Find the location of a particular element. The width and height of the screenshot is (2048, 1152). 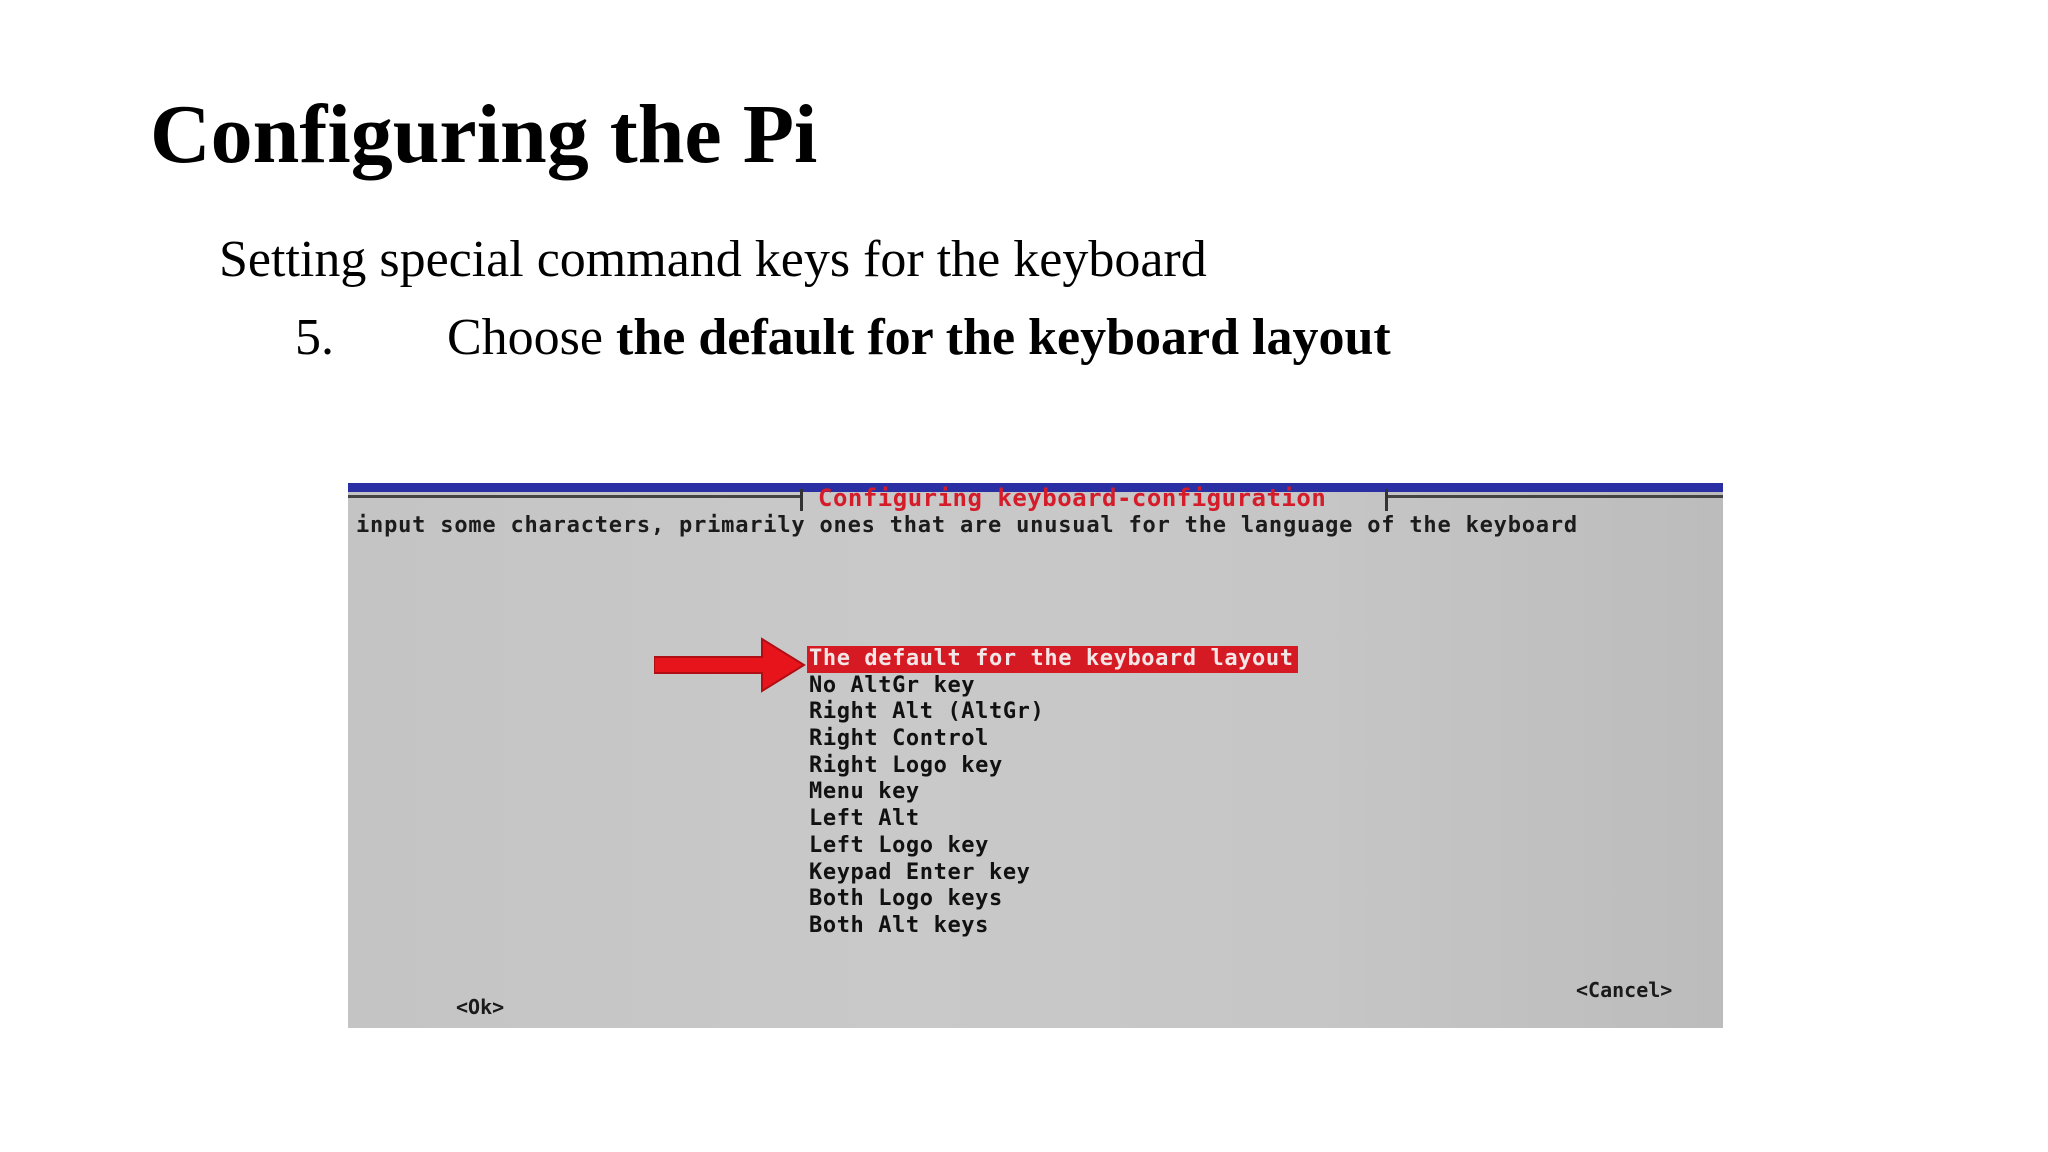

keyboard-option: Keypad Enter key is located at coordinates (1052, 873).